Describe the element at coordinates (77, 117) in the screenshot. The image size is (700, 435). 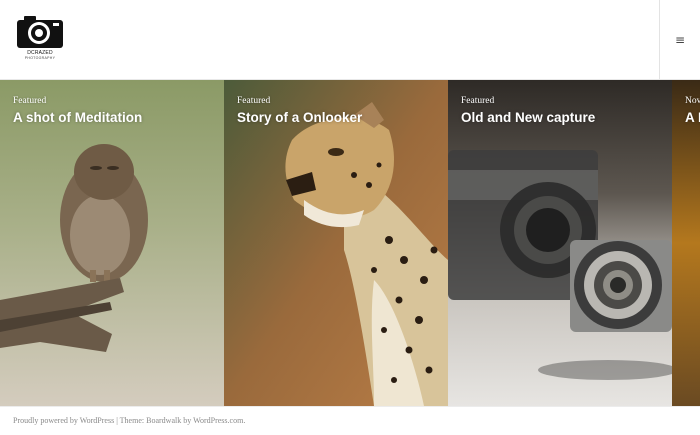
I see `post-title: A shot of Meditation` at that location.